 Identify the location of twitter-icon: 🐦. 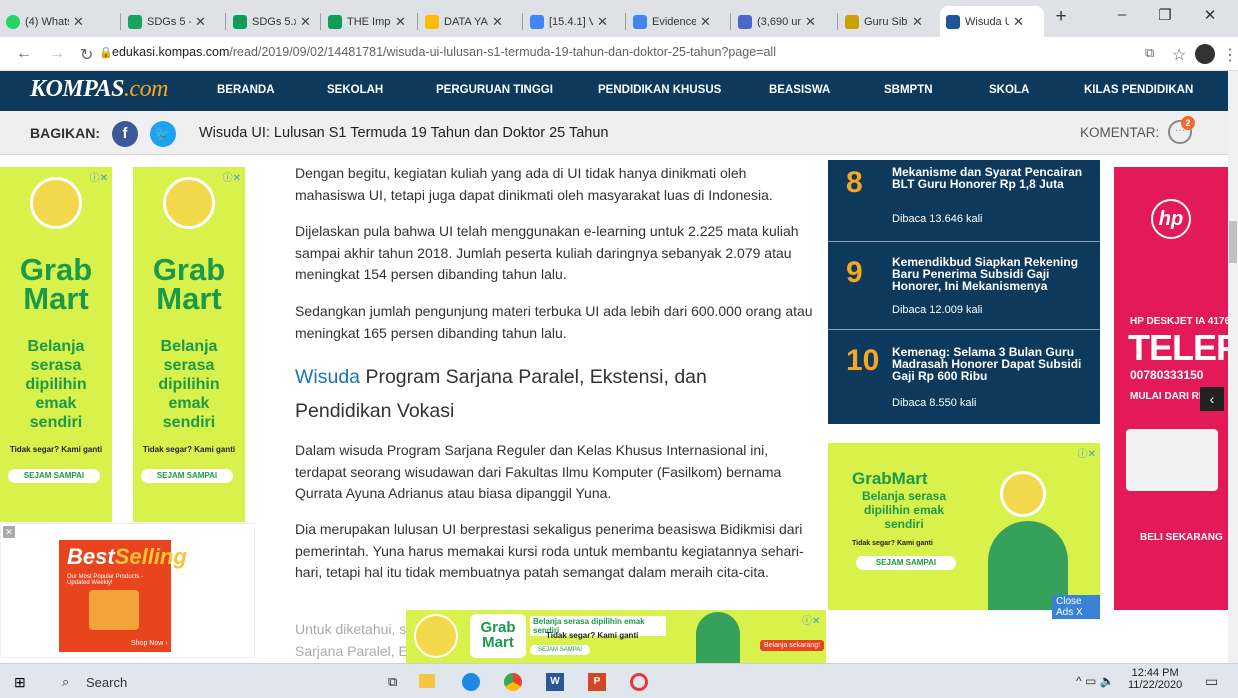
(163, 134).